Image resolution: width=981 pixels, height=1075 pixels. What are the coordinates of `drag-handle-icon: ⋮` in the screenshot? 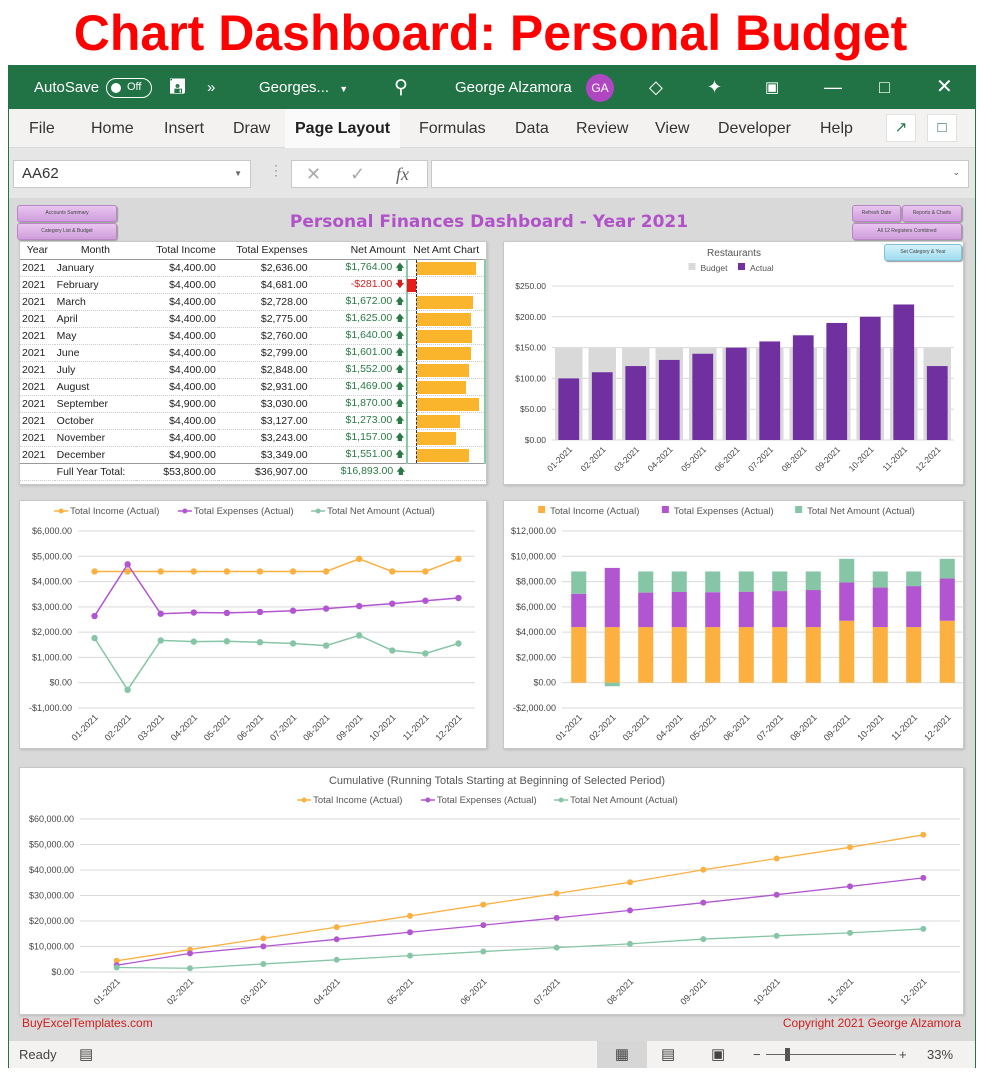 It's located at (276, 170).